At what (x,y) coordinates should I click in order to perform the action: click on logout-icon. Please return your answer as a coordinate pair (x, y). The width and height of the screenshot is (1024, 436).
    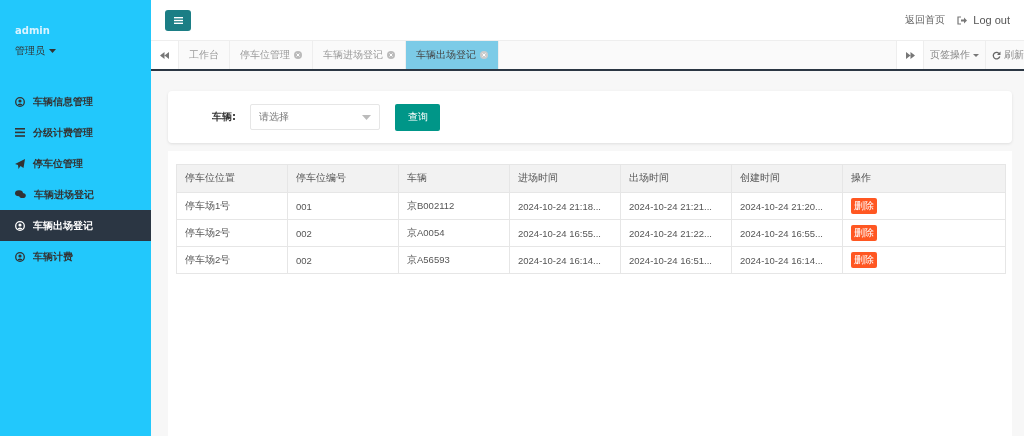
    Looking at the image, I should click on (962, 20).